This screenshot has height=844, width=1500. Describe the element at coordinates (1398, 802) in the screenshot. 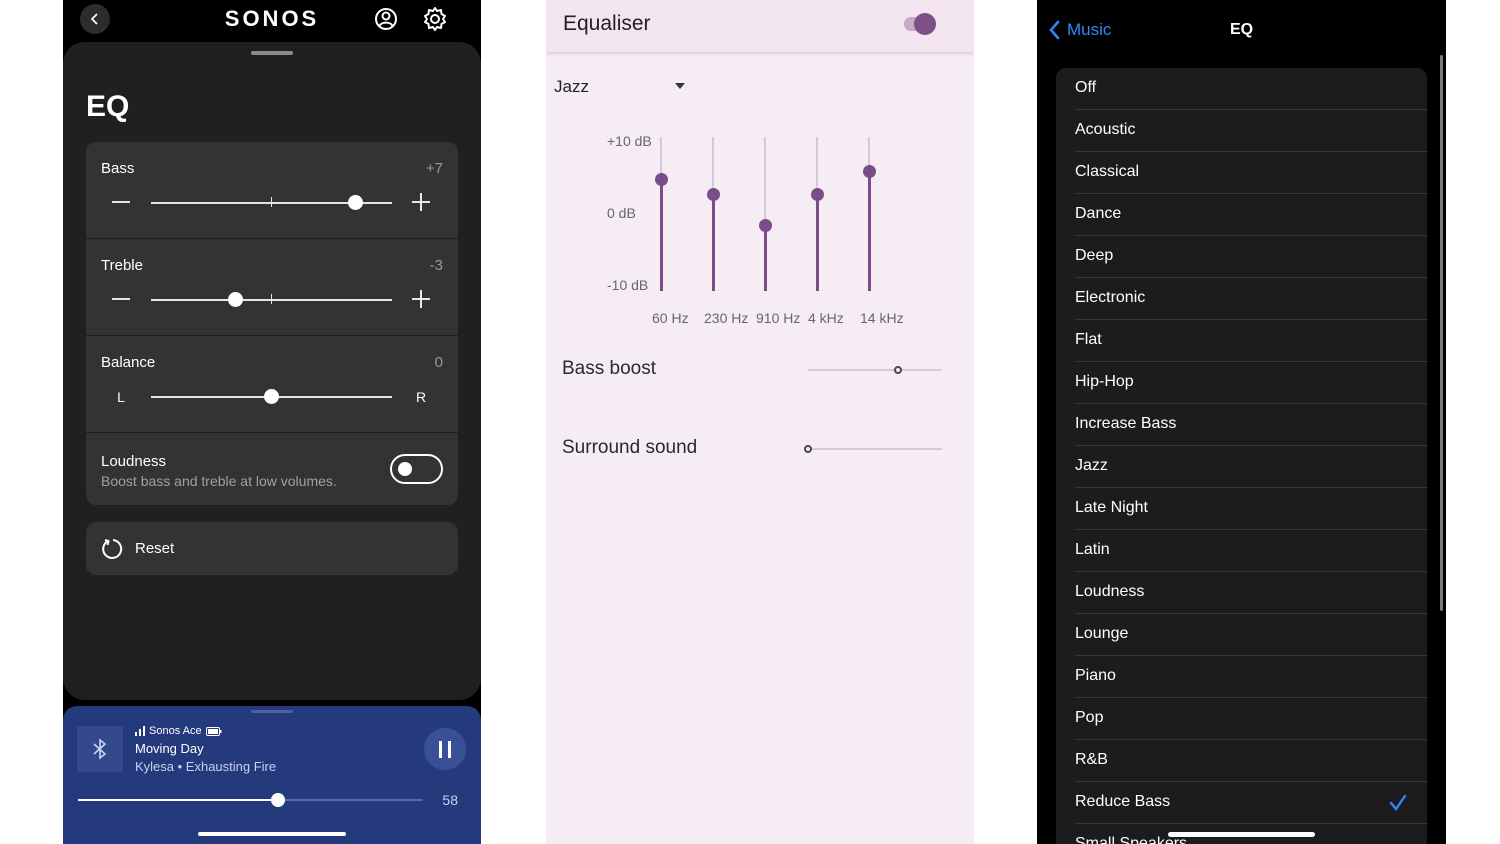

I see `checkmark-icon` at that location.